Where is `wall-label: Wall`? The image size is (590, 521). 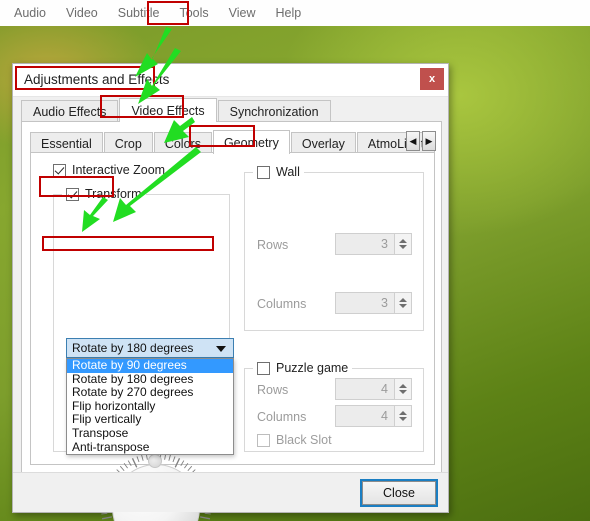 wall-label: Wall is located at coordinates (288, 172).